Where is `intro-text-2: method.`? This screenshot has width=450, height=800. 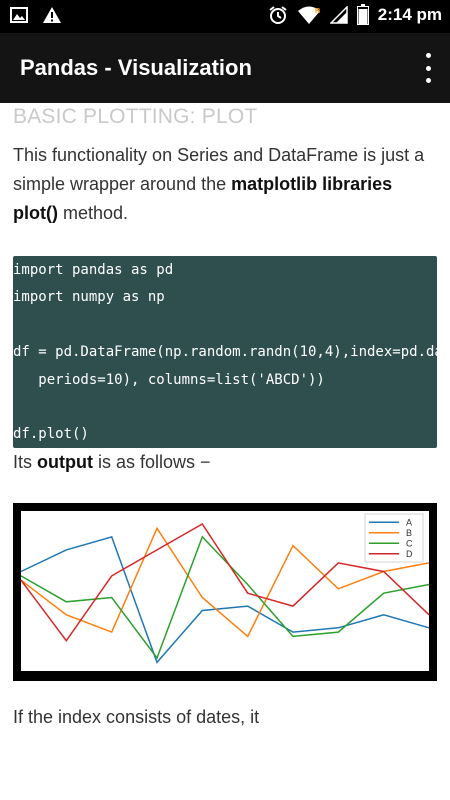 intro-text-2: method. is located at coordinates (93, 213).